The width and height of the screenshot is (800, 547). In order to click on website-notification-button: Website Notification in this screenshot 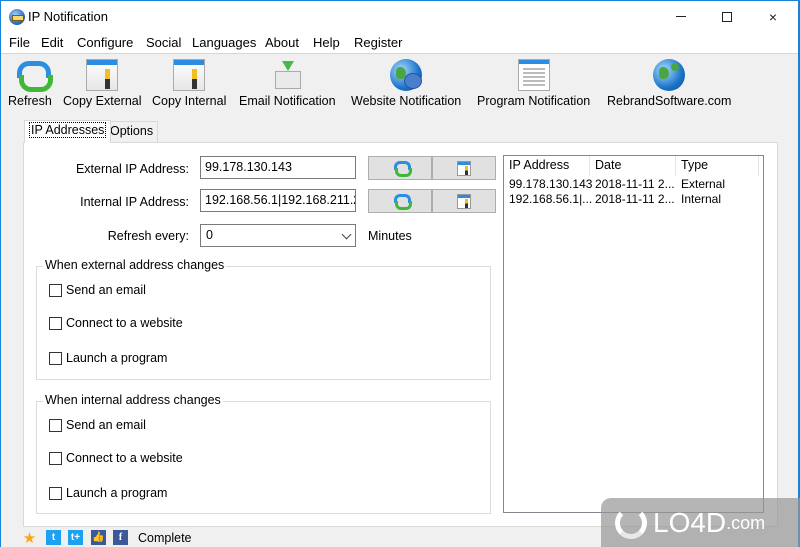, I will do `click(406, 83)`.